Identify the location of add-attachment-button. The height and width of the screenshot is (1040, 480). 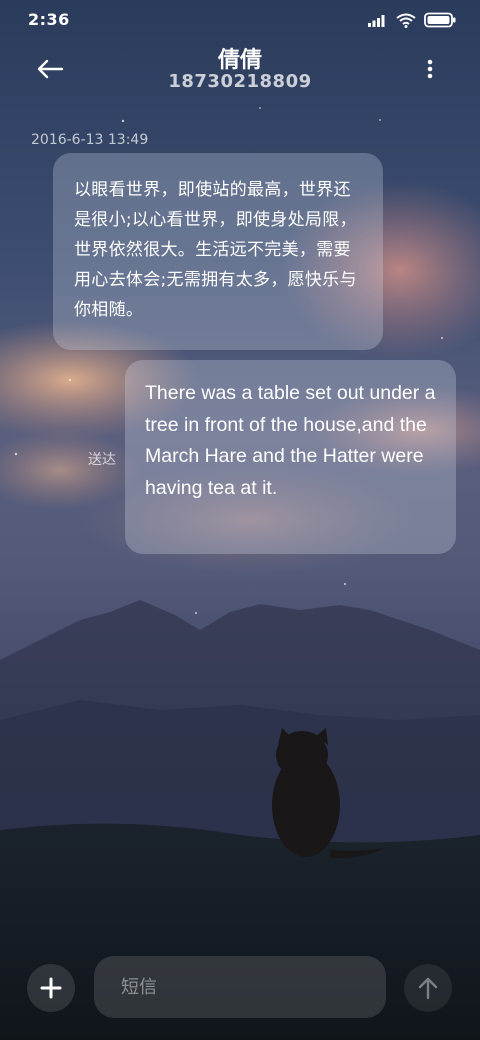
(51, 988).